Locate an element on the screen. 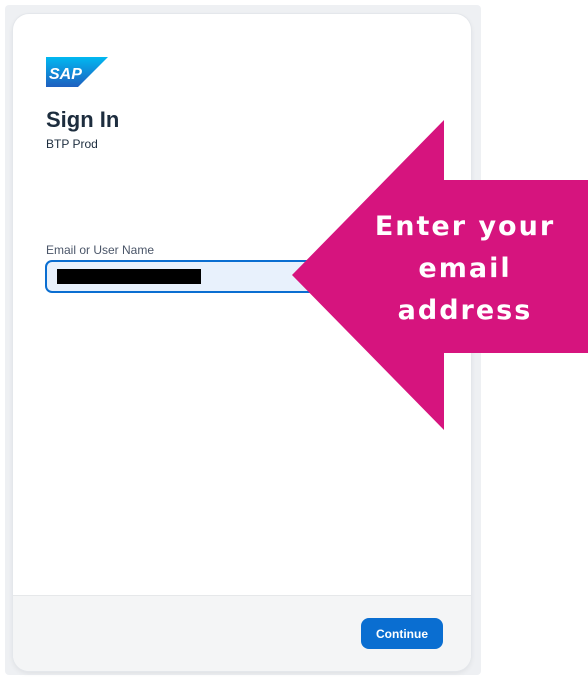 This screenshot has height=677, width=588. card-footer: Continue is located at coordinates (242, 633).